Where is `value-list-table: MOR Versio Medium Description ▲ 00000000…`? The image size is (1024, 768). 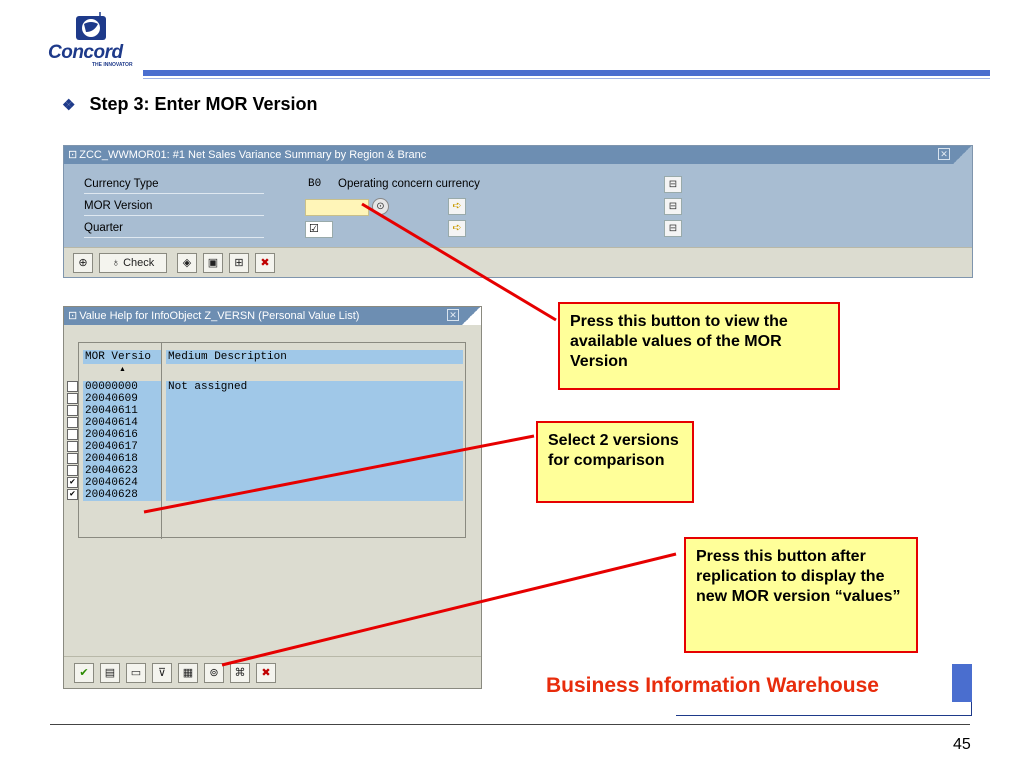 value-list-table: MOR Versio Medium Description ▲ 00000000… is located at coordinates (267, 440).